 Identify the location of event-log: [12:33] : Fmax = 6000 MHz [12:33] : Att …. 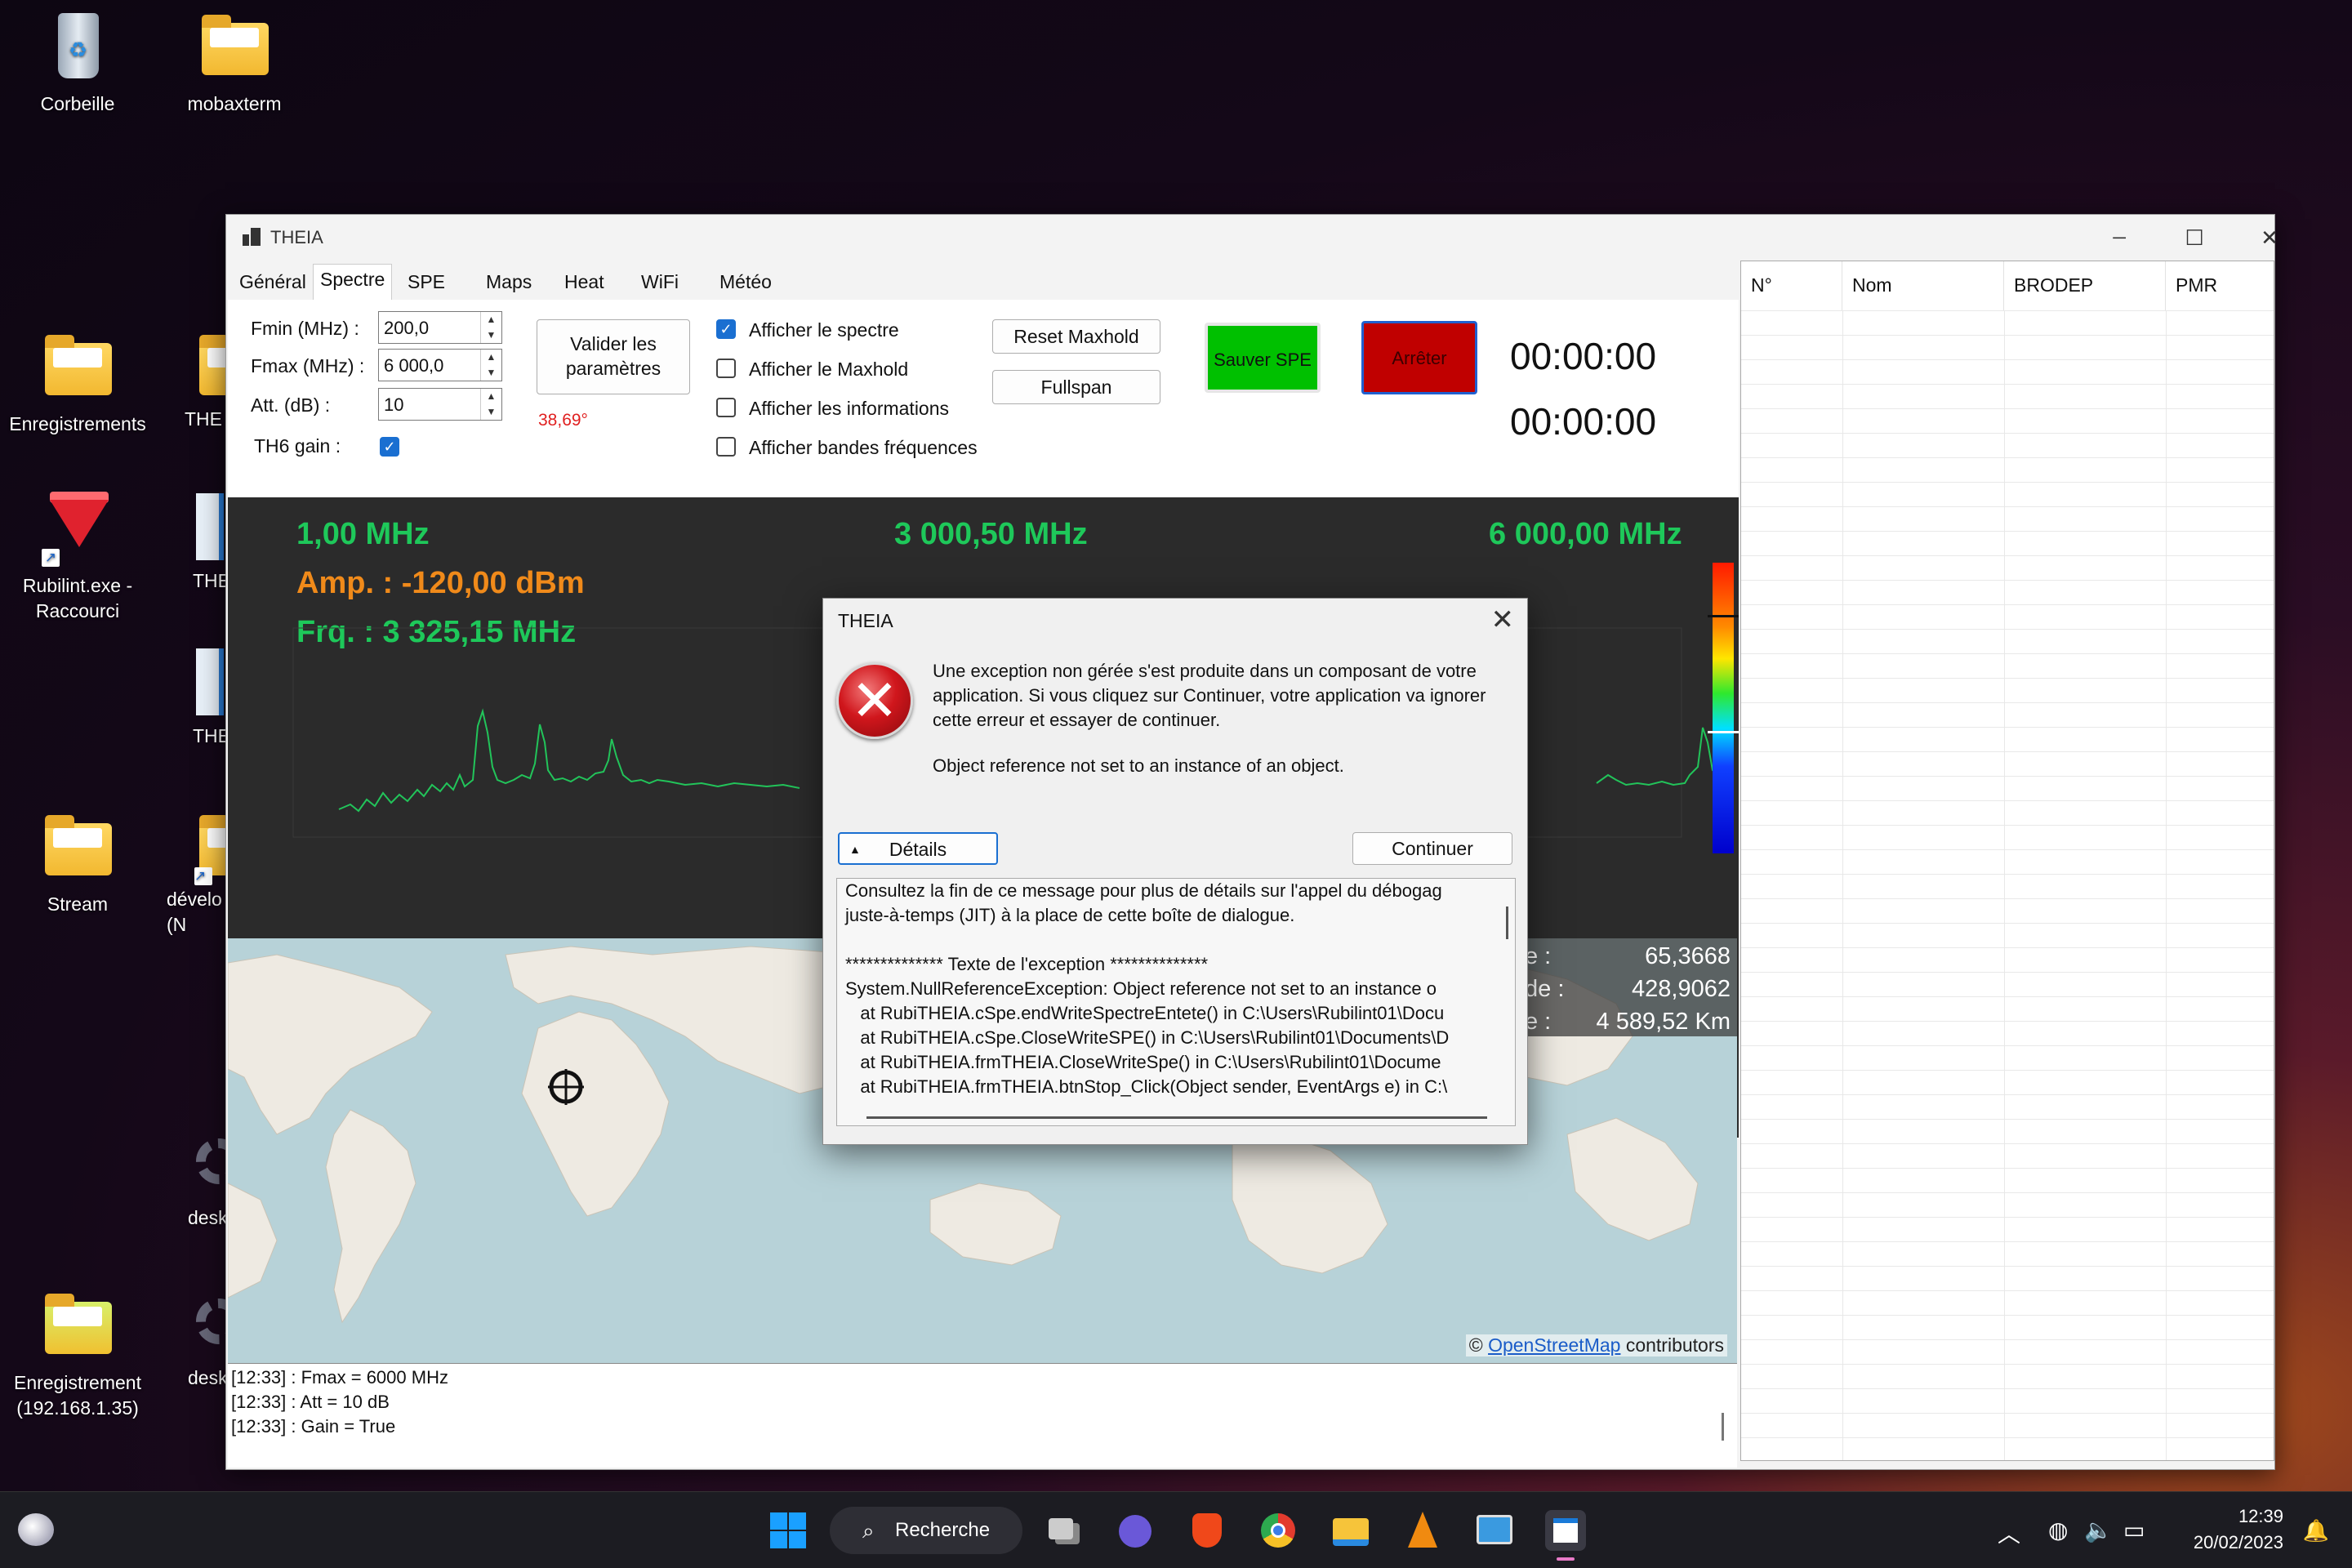
(982, 1415).